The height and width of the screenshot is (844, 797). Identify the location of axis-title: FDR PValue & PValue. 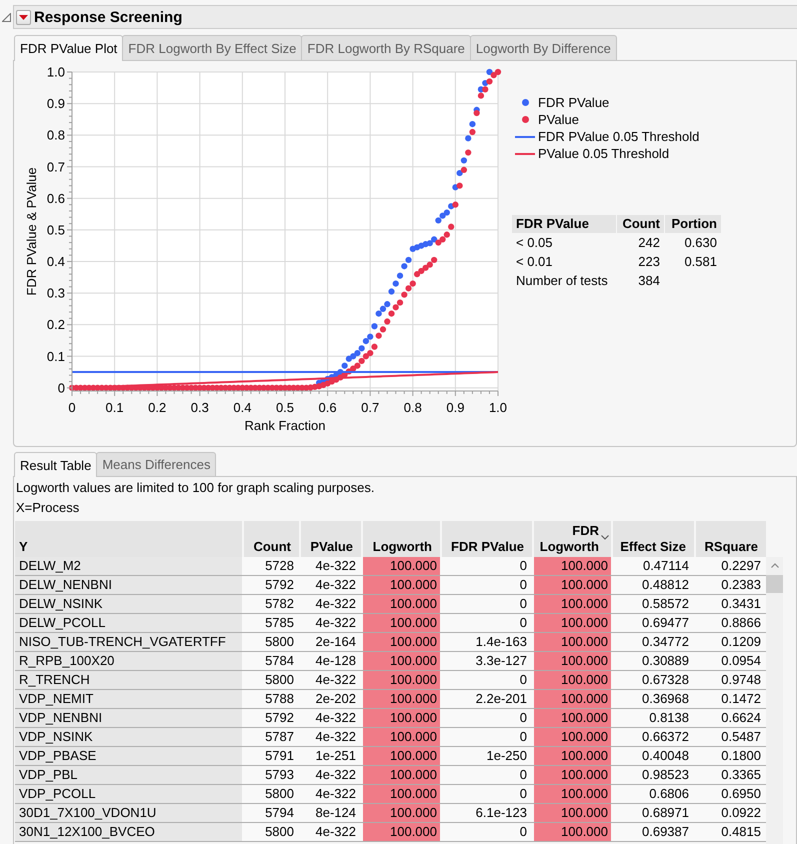
(31, 231).